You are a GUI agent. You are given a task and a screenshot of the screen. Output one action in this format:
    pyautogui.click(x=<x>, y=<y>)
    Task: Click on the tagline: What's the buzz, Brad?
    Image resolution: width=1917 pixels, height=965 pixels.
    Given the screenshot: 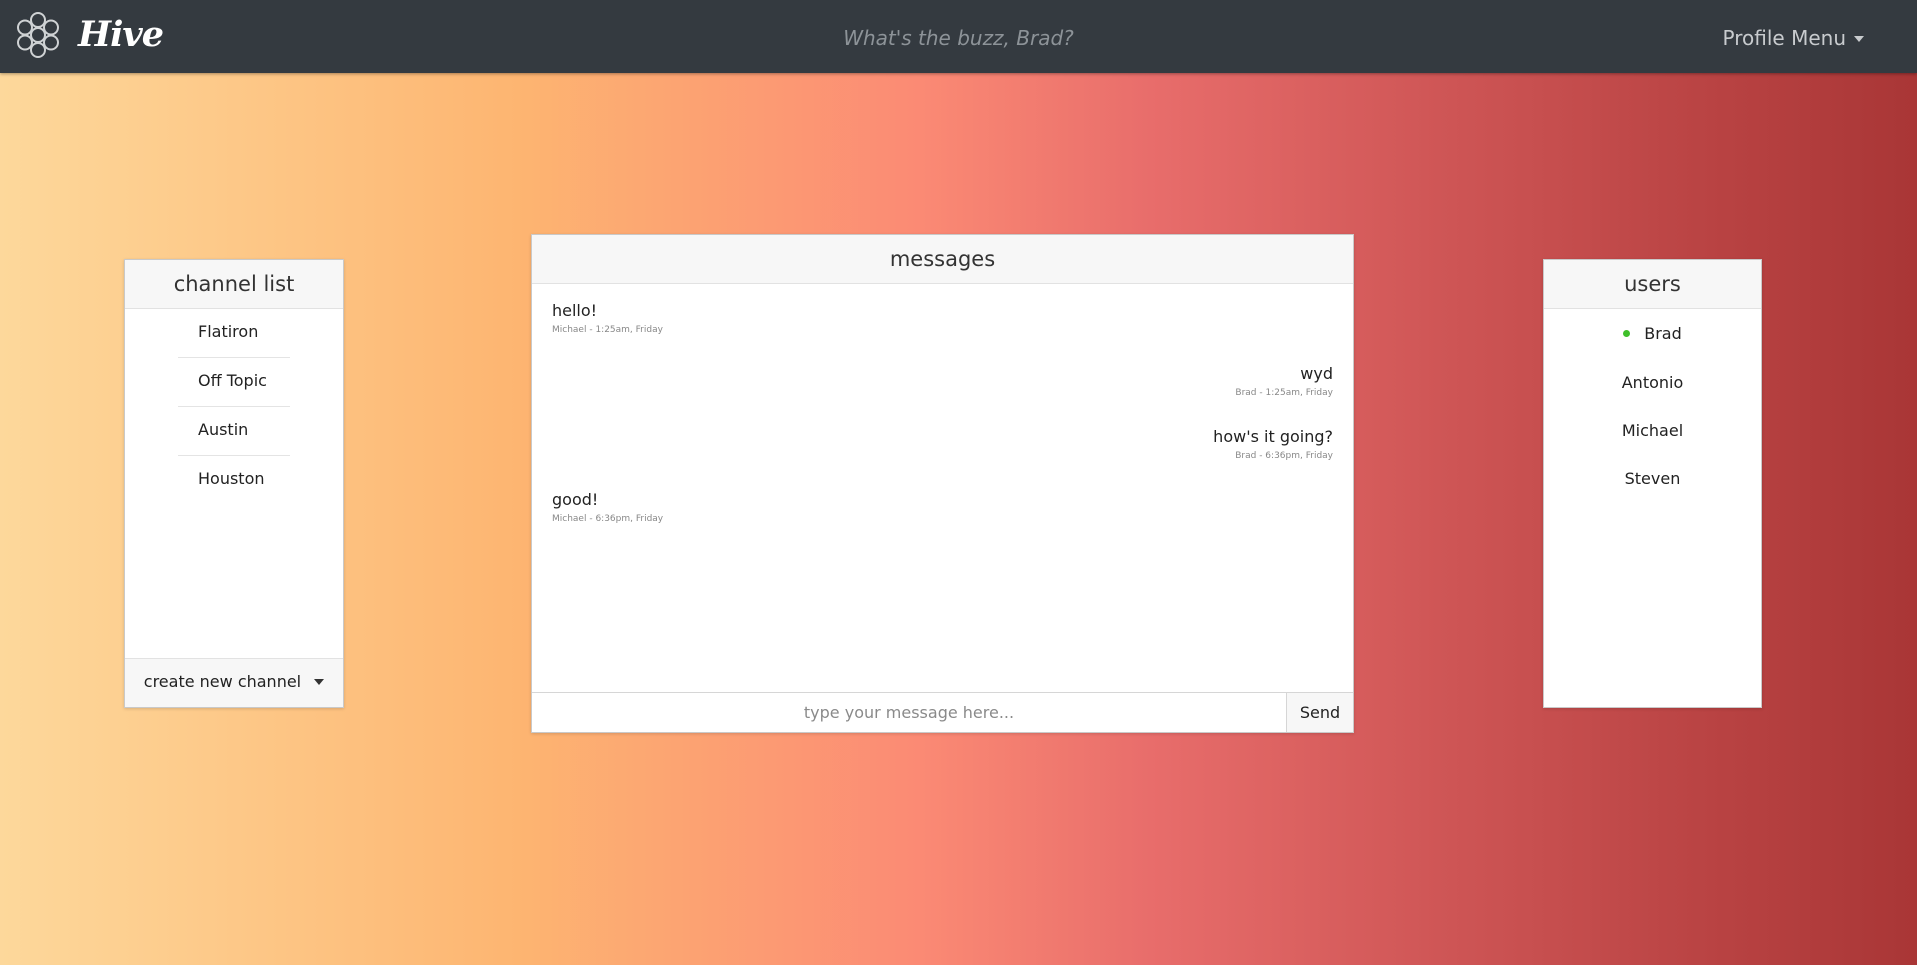 What is the action you would take?
    pyautogui.click(x=958, y=38)
    